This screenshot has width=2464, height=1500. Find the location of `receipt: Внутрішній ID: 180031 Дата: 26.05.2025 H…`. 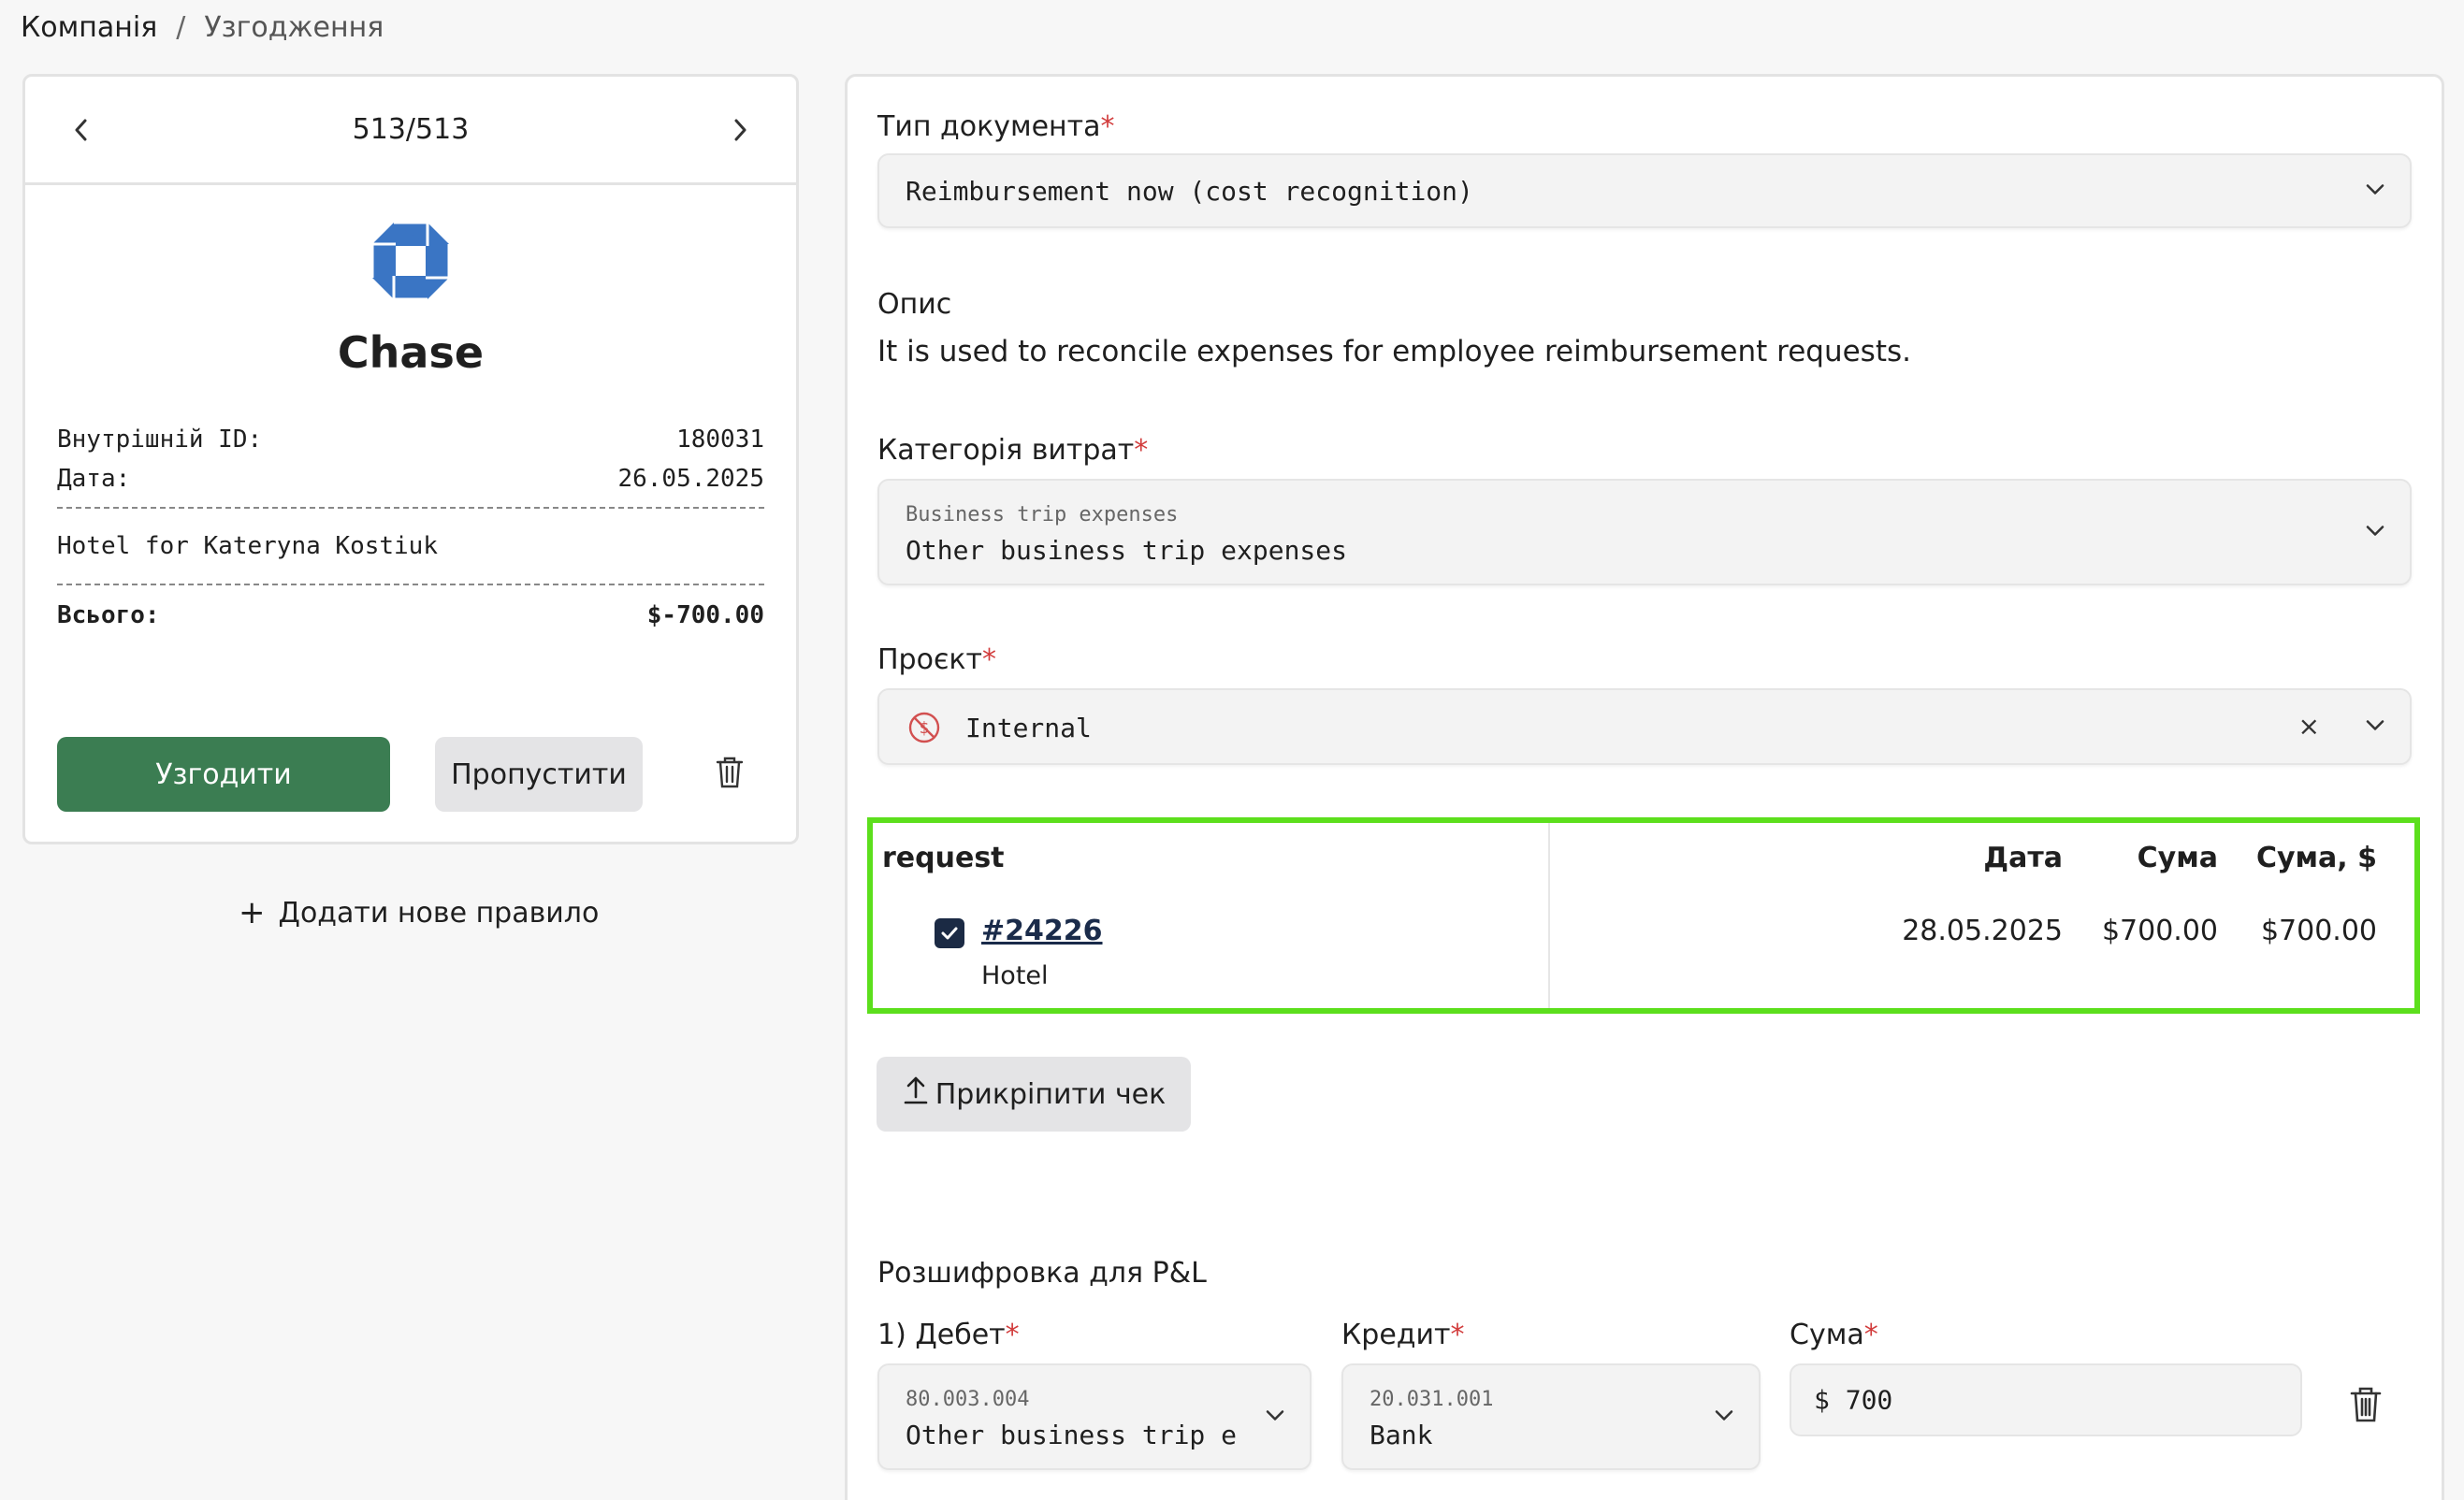

receipt: Внутрішній ID: 180031 Дата: 26.05.2025 H… is located at coordinates (410, 527).